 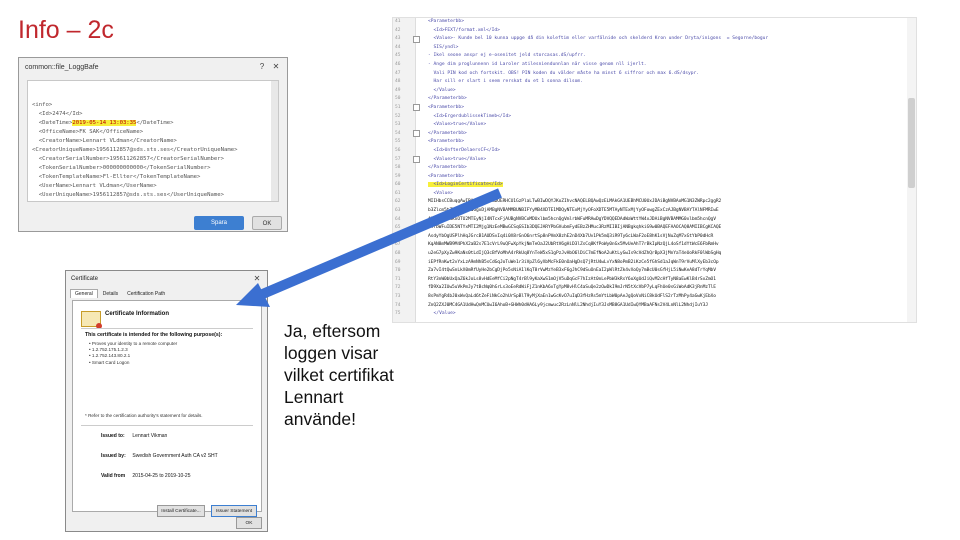 What do you see at coordinates (332, 331) in the screenshot?
I see `caption-line: Ja, eftersom` at bounding box center [332, 331].